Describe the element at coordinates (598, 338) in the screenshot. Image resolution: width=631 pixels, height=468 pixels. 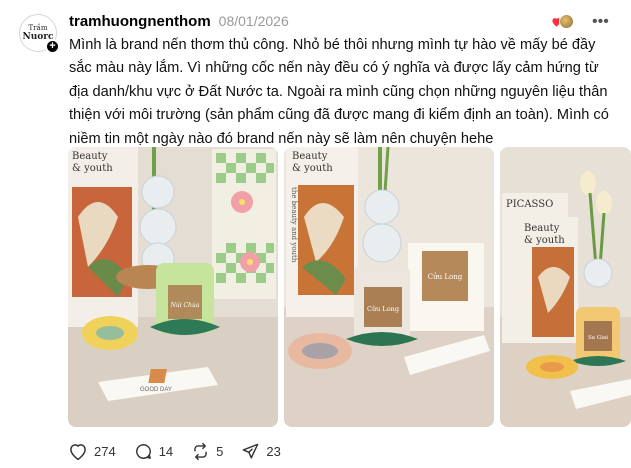
I see `candle-label-3: Sa Giai` at that location.